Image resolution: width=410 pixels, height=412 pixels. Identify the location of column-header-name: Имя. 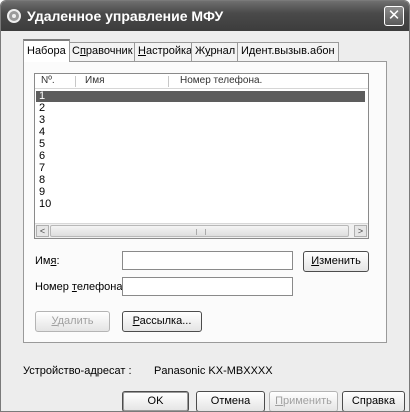
(94, 80).